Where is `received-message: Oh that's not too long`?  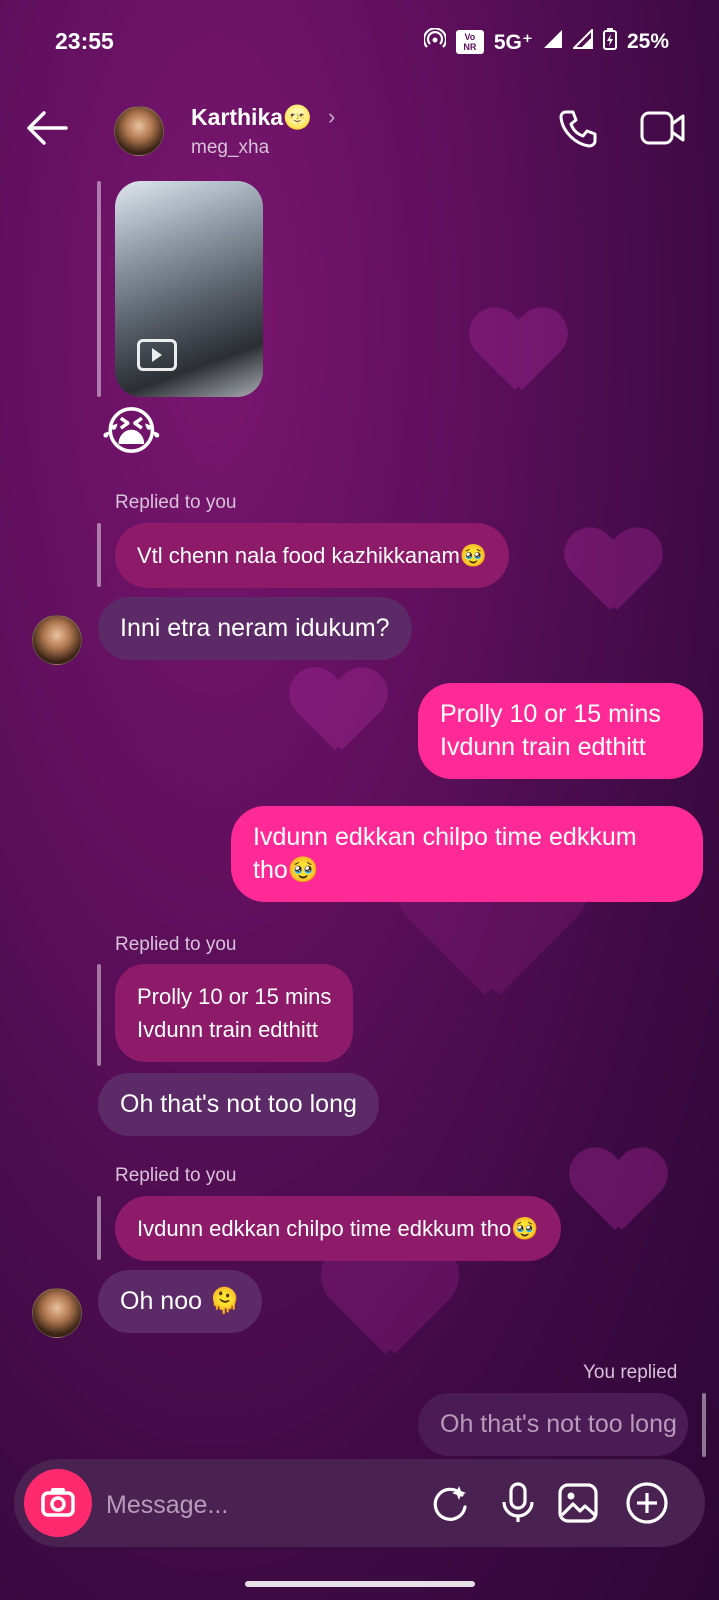 received-message: Oh that's not too long is located at coordinates (238, 1104).